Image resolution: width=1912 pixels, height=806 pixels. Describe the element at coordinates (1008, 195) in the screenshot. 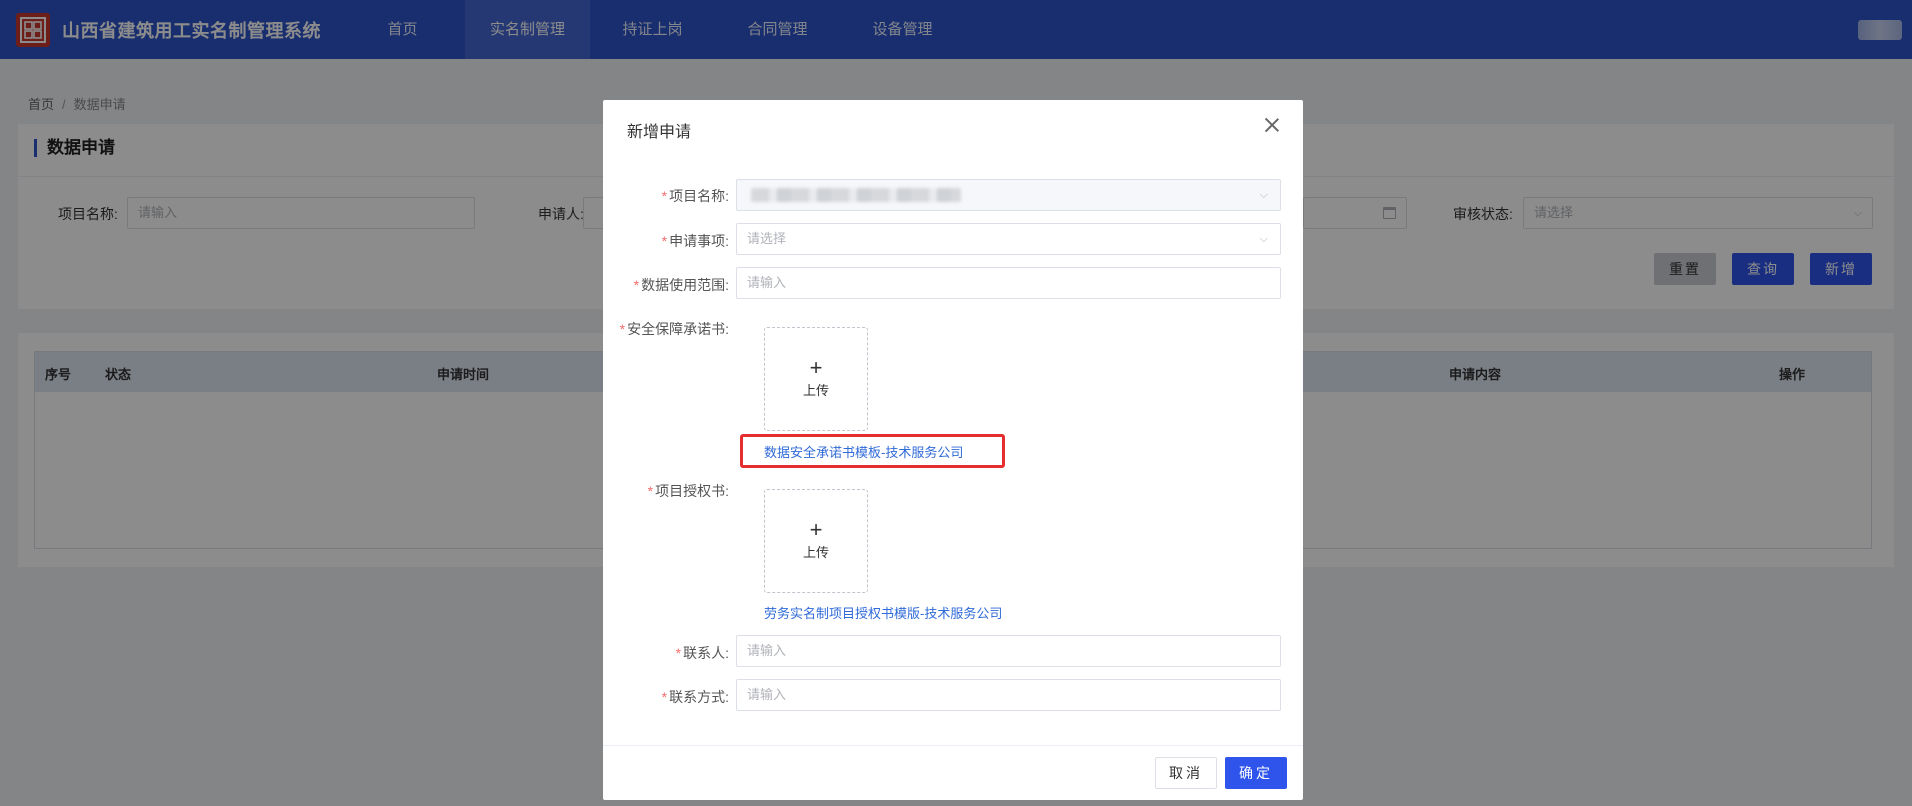

I see `project-name-select: ⌵` at that location.